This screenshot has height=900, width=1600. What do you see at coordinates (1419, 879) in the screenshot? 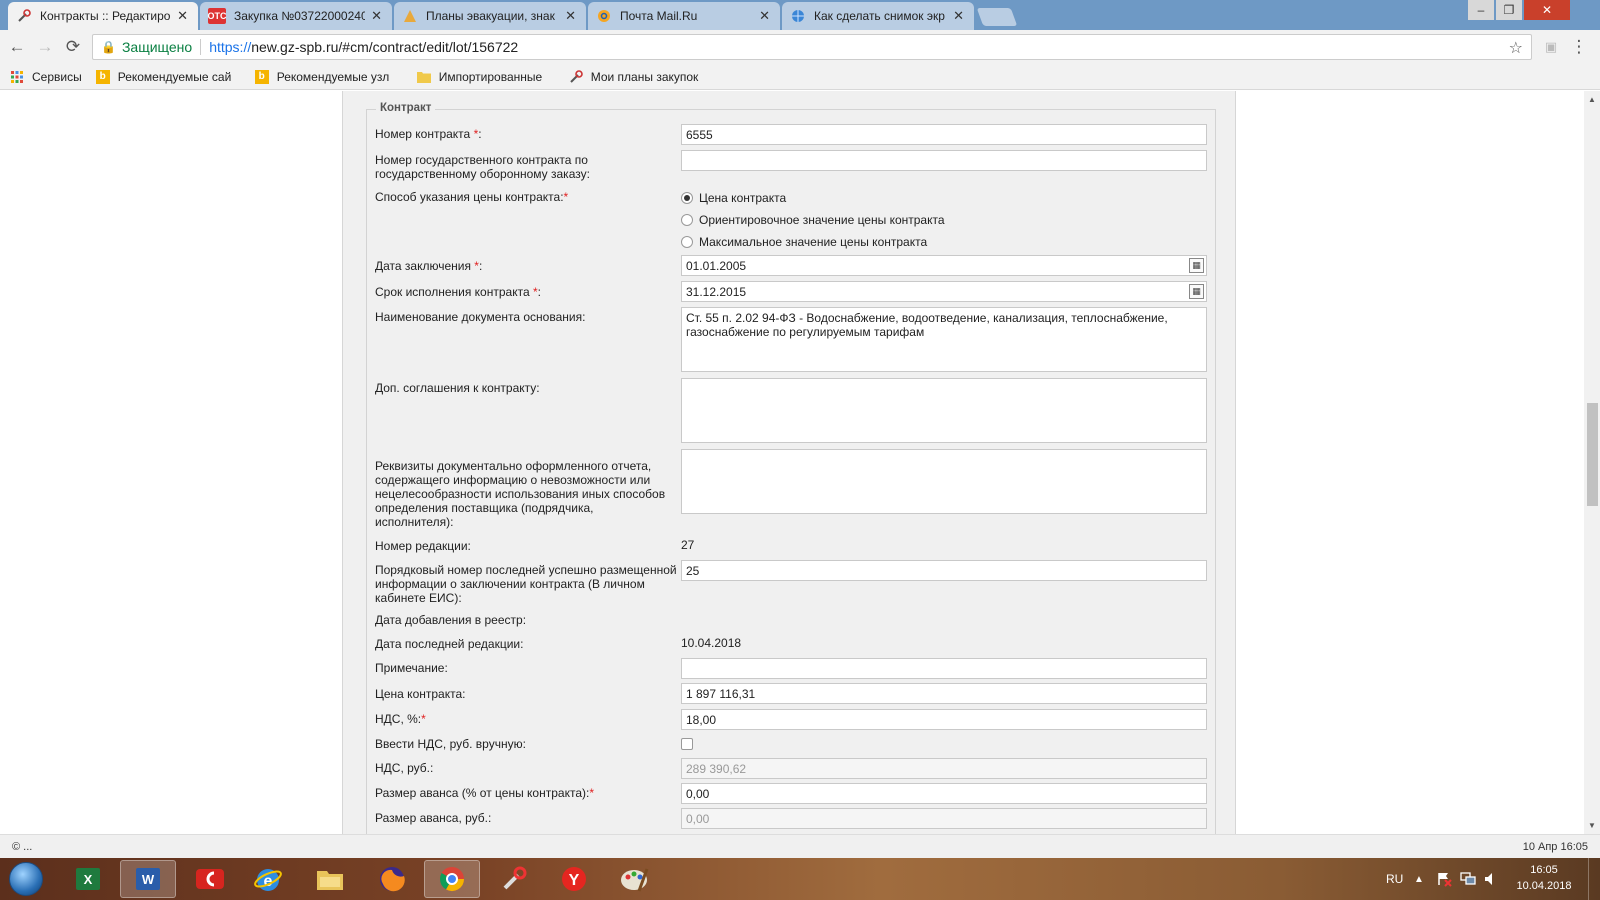
I see `show-hidden-icons: ▲` at bounding box center [1419, 879].